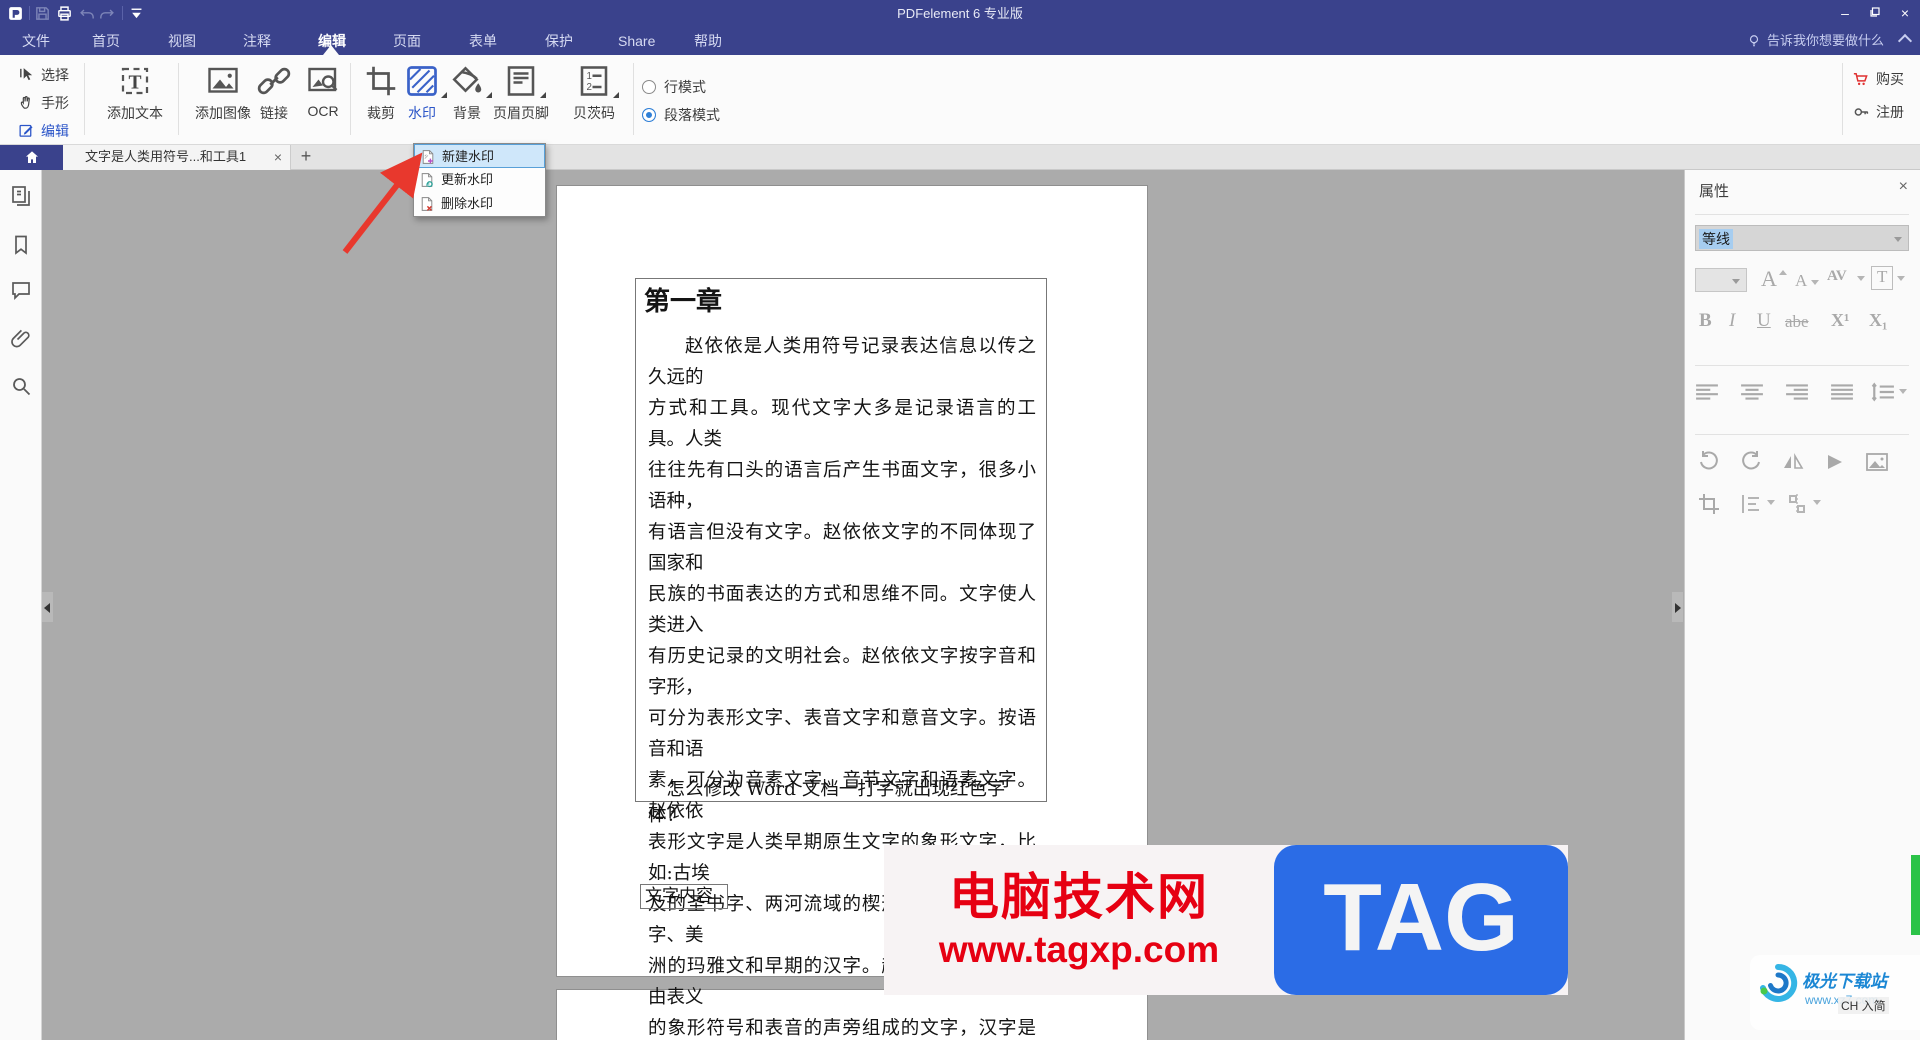  I want to click on font-name-value: 等线, so click(1716, 239).